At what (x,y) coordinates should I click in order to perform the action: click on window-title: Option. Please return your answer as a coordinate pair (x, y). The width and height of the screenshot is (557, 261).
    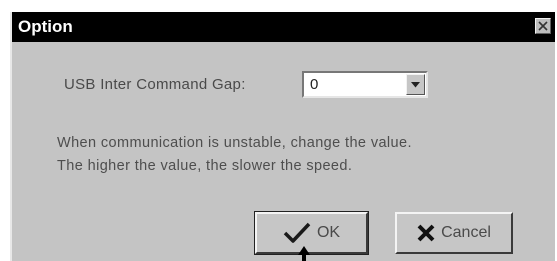
    Looking at the image, I should click on (45, 26).